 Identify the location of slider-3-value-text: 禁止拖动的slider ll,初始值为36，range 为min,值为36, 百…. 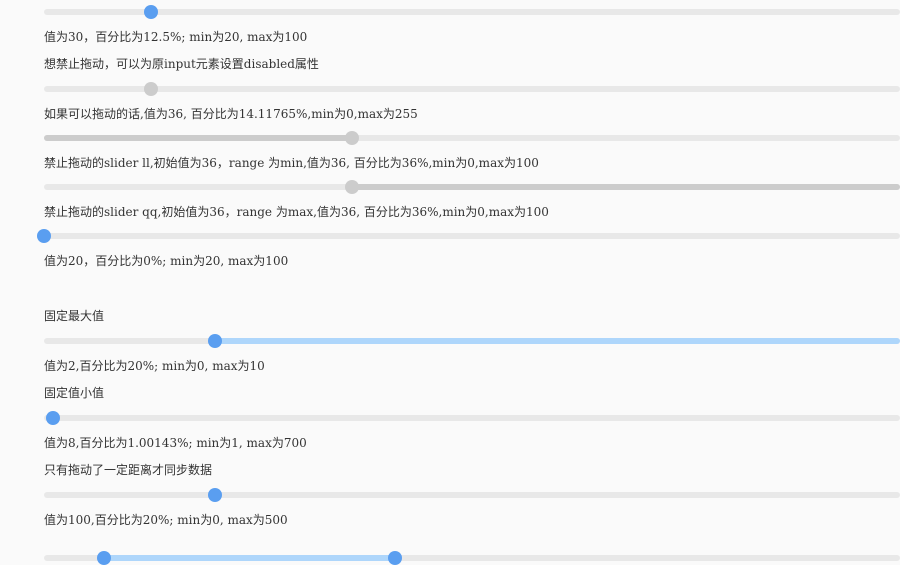
(291, 163).